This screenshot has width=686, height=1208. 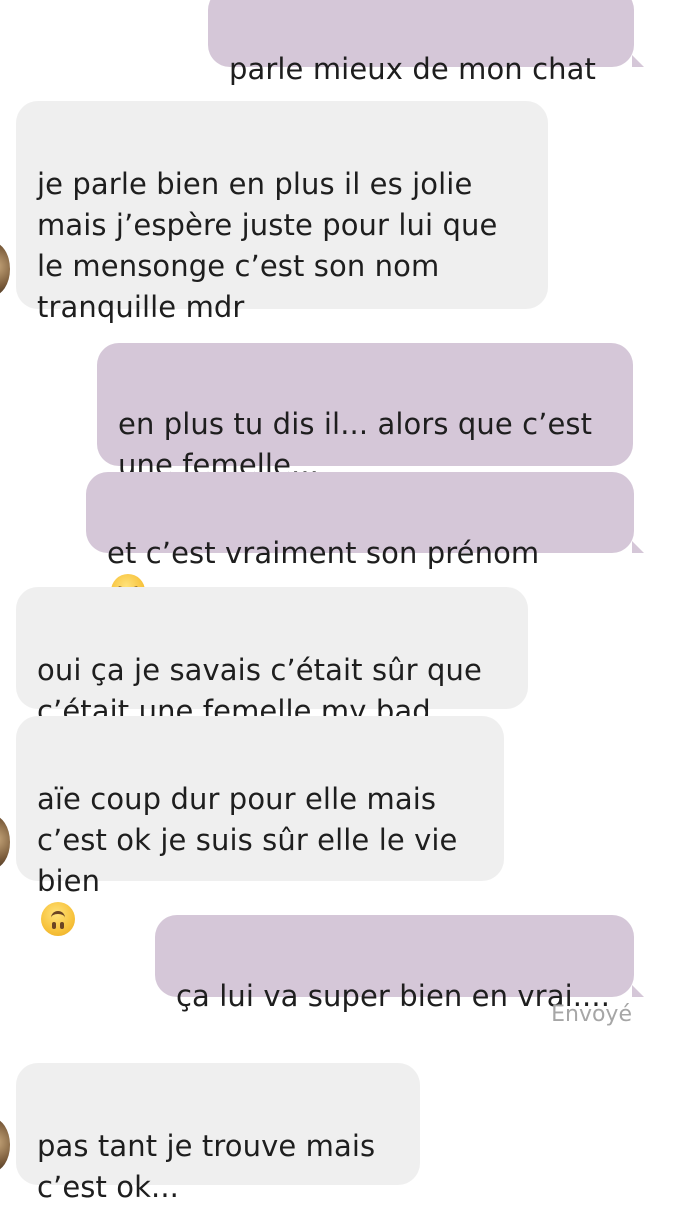 What do you see at coordinates (58, 919) in the screenshot?
I see `upside-down-face-icon` at bounding box center [58, 919].